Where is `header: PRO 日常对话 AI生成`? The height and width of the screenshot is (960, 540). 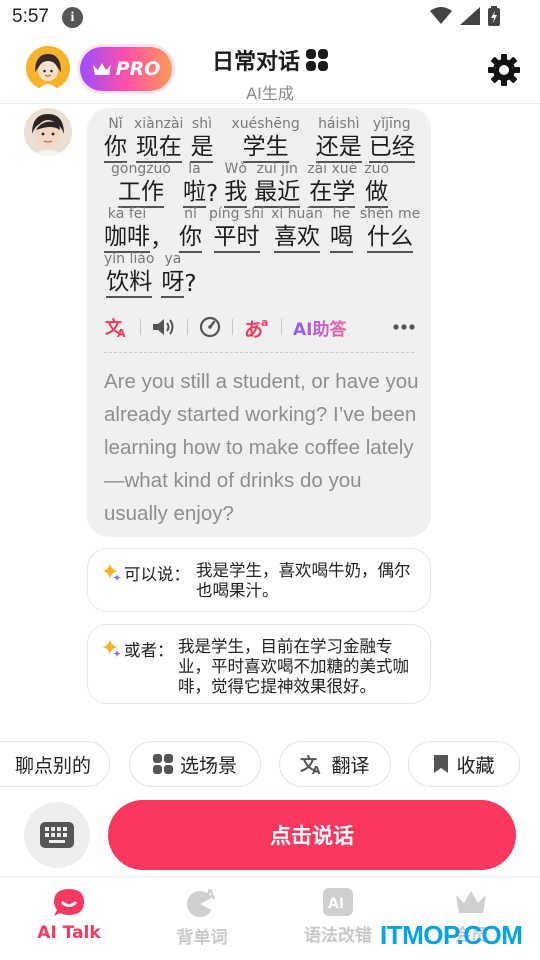 header: PRO 日常对话 AI生成 is located at coordinates (270, 70).